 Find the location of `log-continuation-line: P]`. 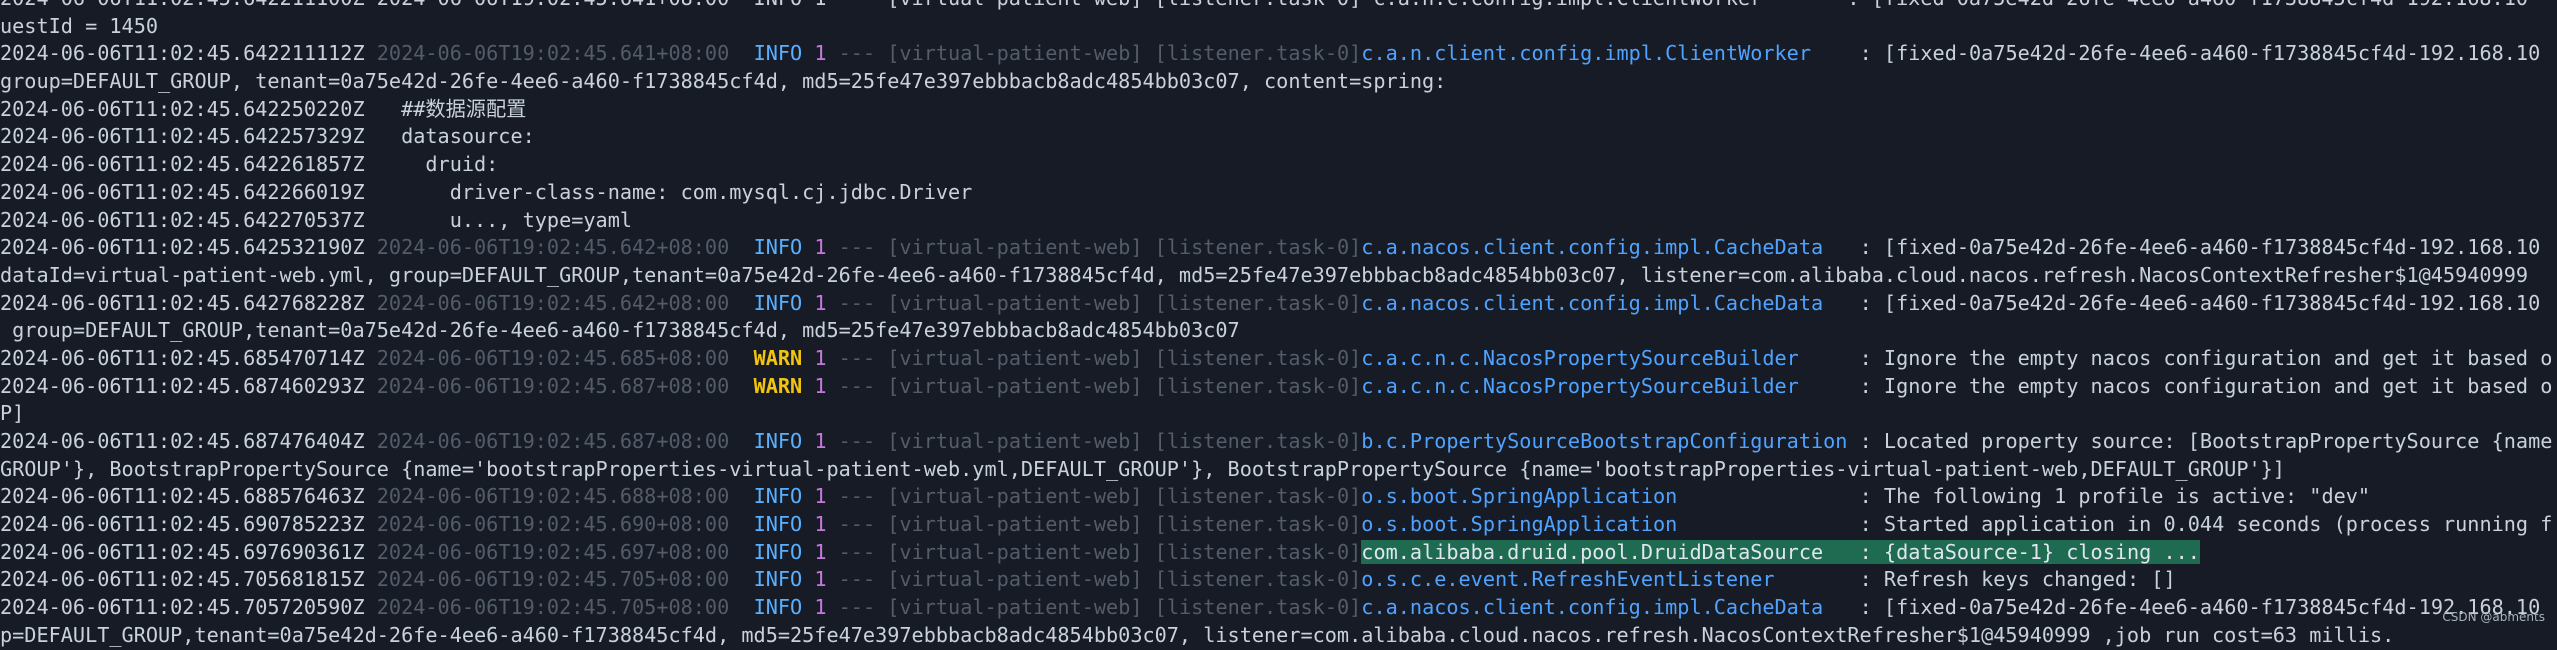

log-continuation-line: P] is located at coordinates (1278, 414).